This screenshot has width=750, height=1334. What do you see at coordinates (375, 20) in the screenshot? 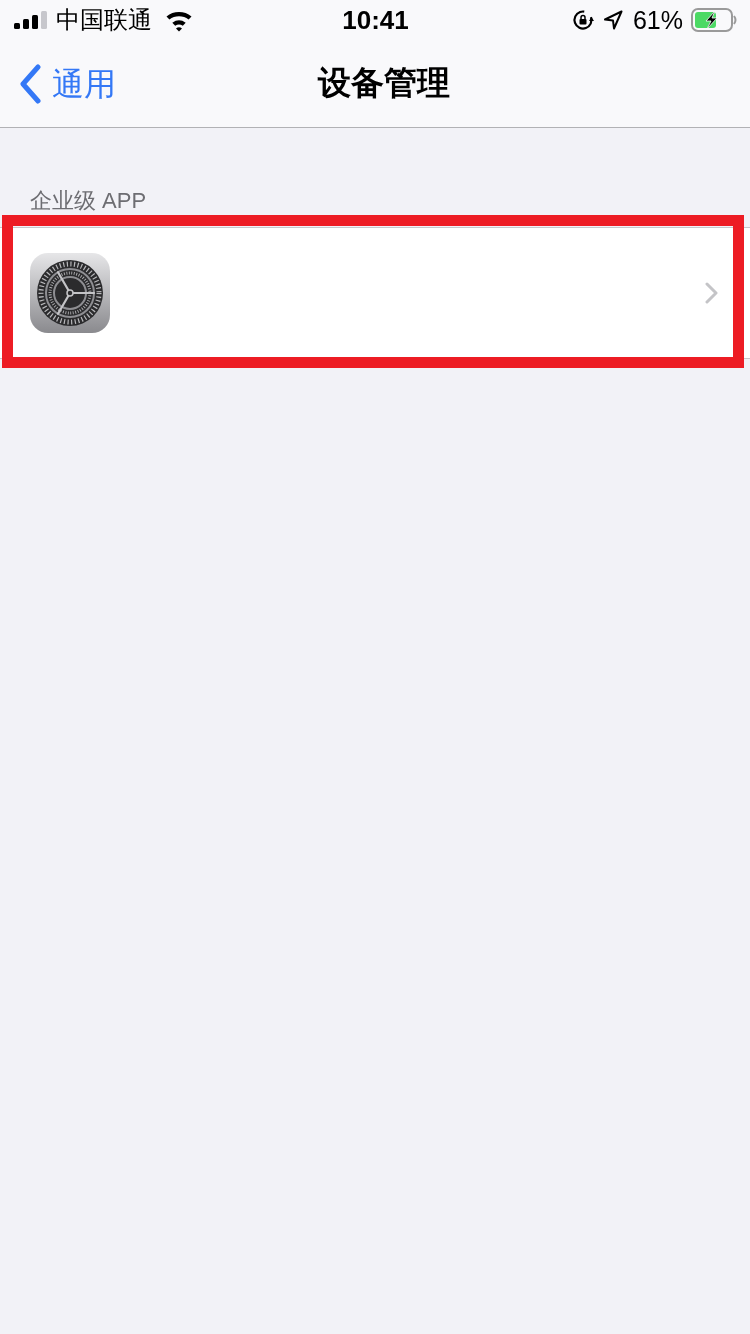
I see `status-time: 10:41` at bounding box center [375, 20].